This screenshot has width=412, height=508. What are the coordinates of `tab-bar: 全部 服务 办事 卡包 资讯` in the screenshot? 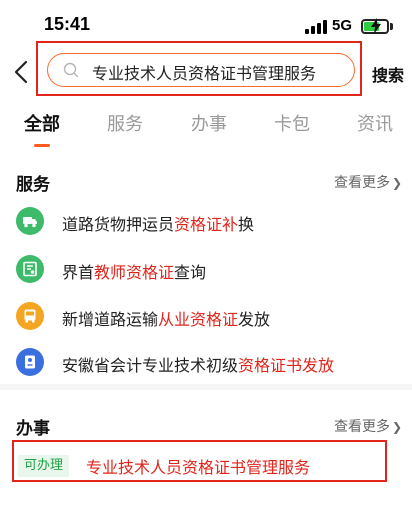 It's located at (206, 132).